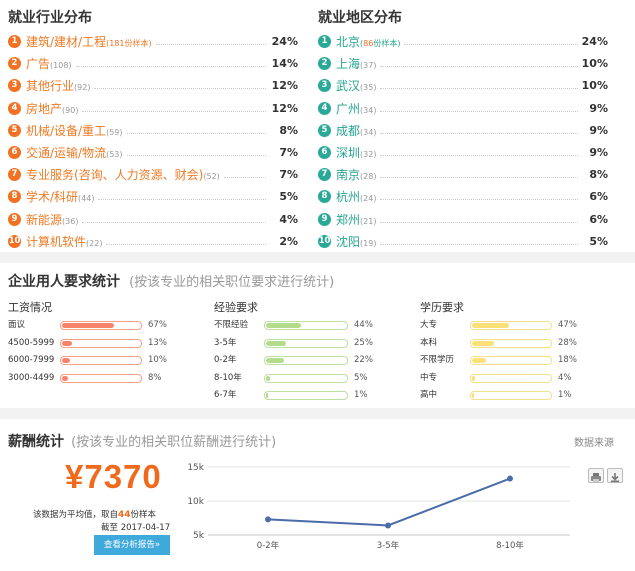 Image resolution: width=635 pixels, height=571 pixels. Describe the element at coordinates (356, 87) in the screenshot. I see `rank-name: 武汉(35)` at that location.